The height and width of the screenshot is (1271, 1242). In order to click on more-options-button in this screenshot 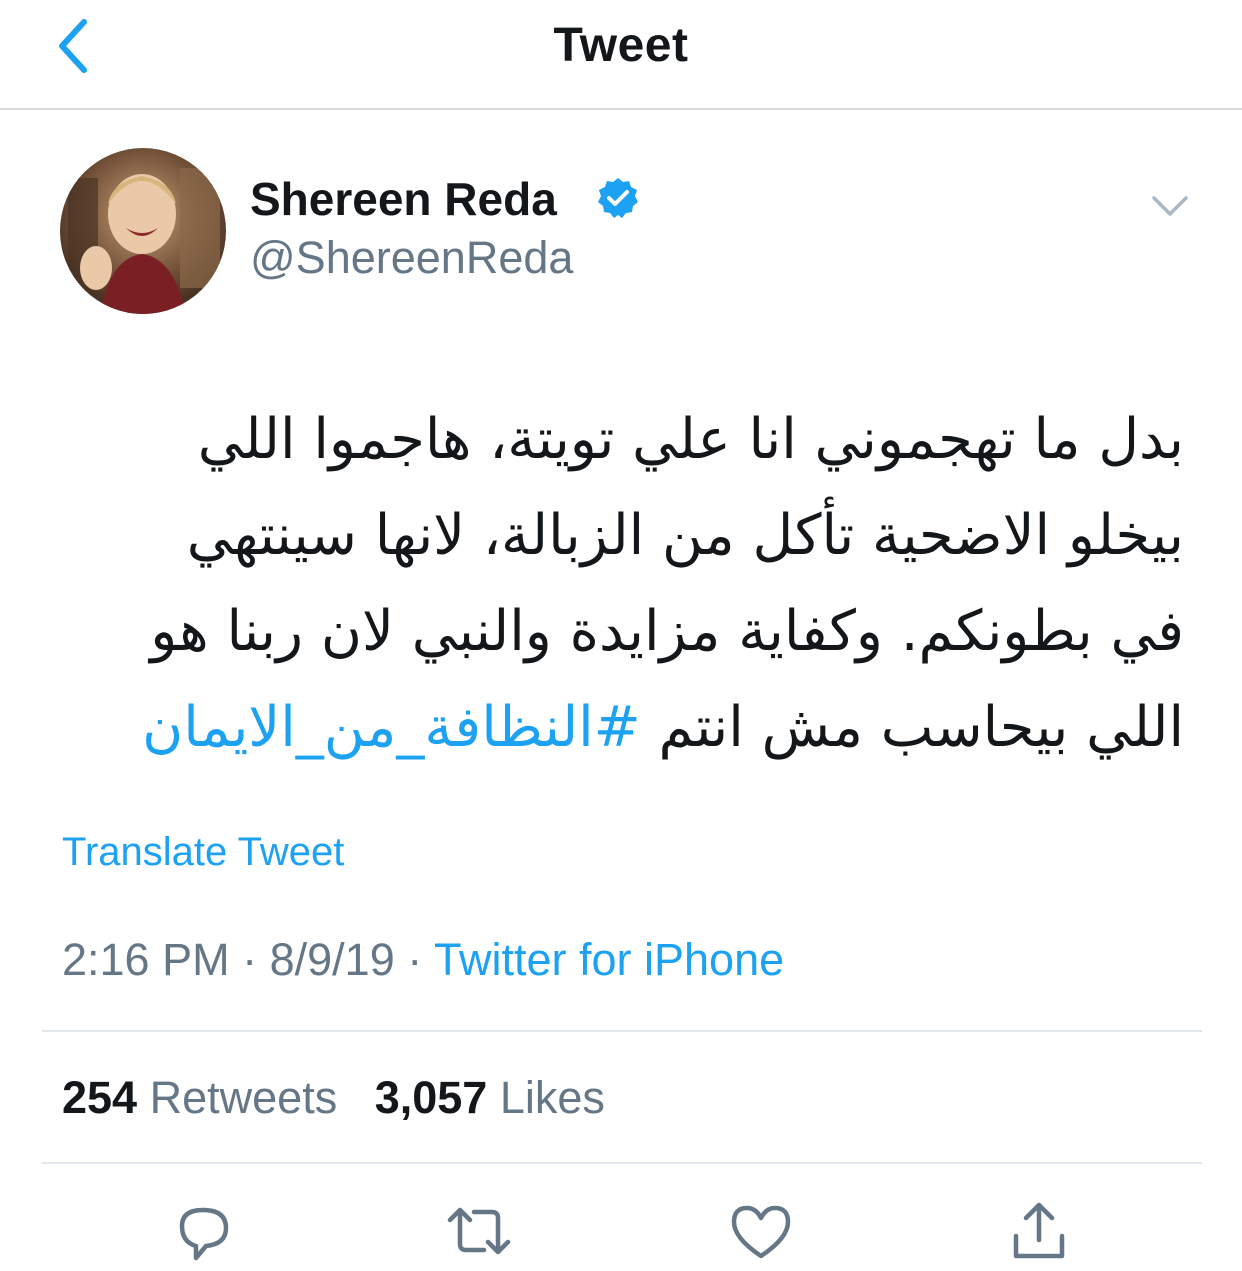, I will do `click(1170, 206)`.